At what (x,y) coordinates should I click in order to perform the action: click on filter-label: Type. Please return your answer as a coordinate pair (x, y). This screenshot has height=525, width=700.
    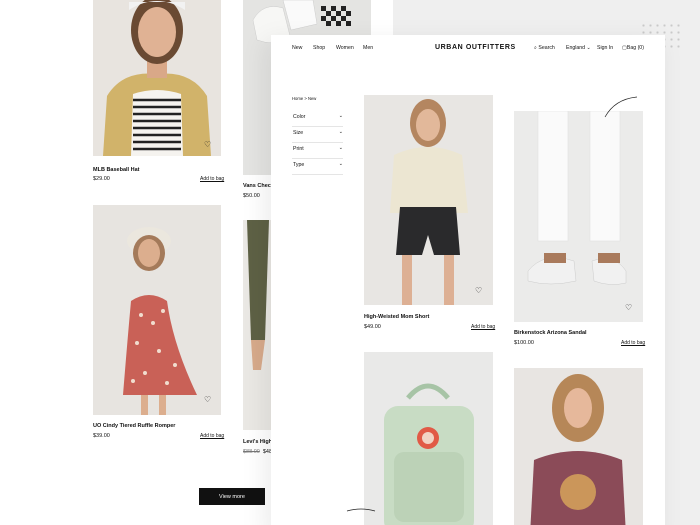
    Looking at the image, I should click on (299, 165).